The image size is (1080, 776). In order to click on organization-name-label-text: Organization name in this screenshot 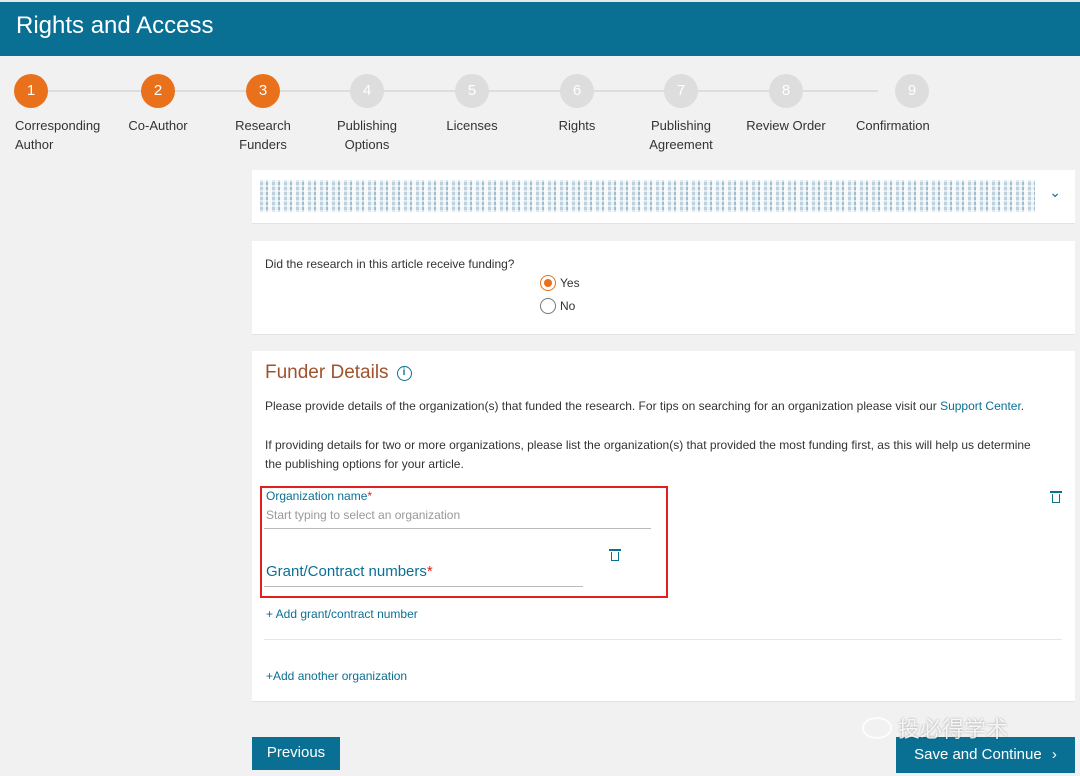, I will do `click(317, 496)`.